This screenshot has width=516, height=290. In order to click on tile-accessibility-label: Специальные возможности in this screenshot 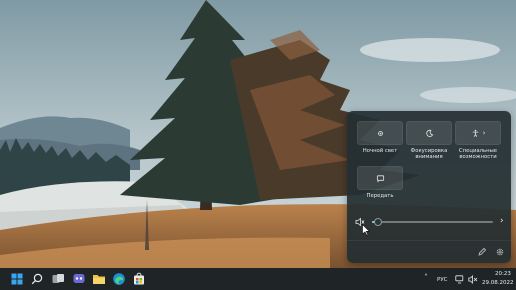, I will do `click(478, 154)`.